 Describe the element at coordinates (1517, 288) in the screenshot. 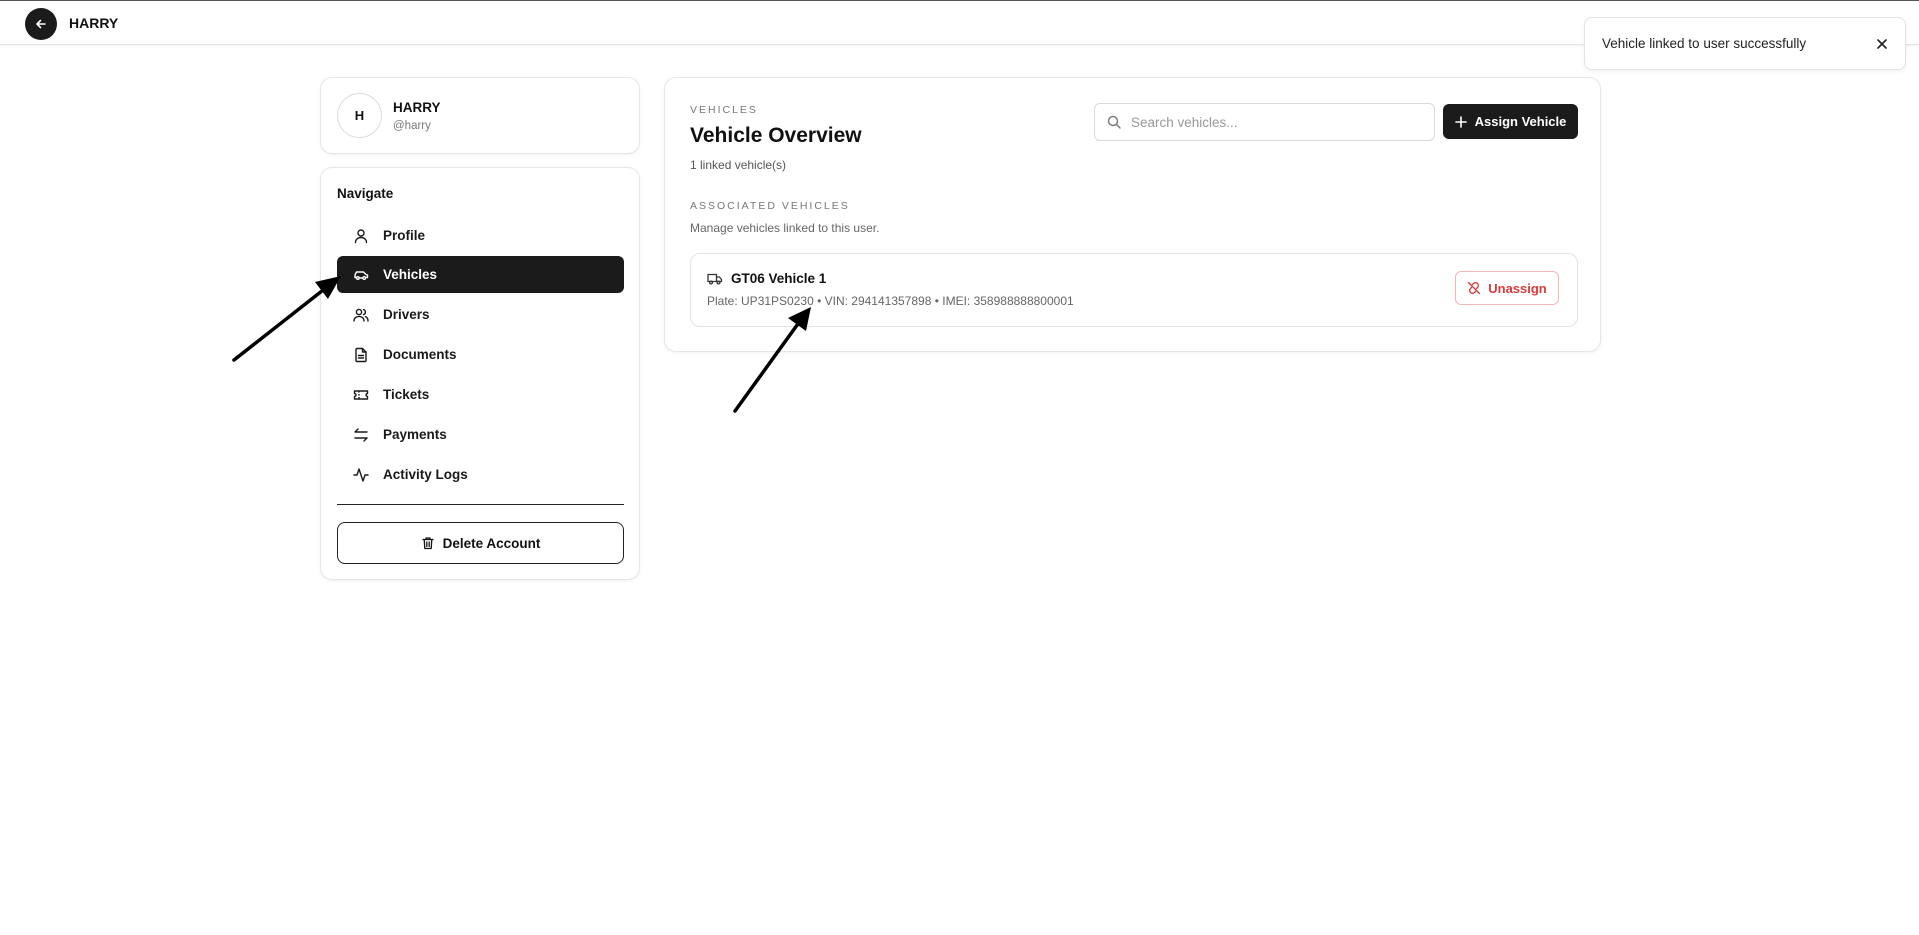

I see `unassign-label: Unassign` at that location.